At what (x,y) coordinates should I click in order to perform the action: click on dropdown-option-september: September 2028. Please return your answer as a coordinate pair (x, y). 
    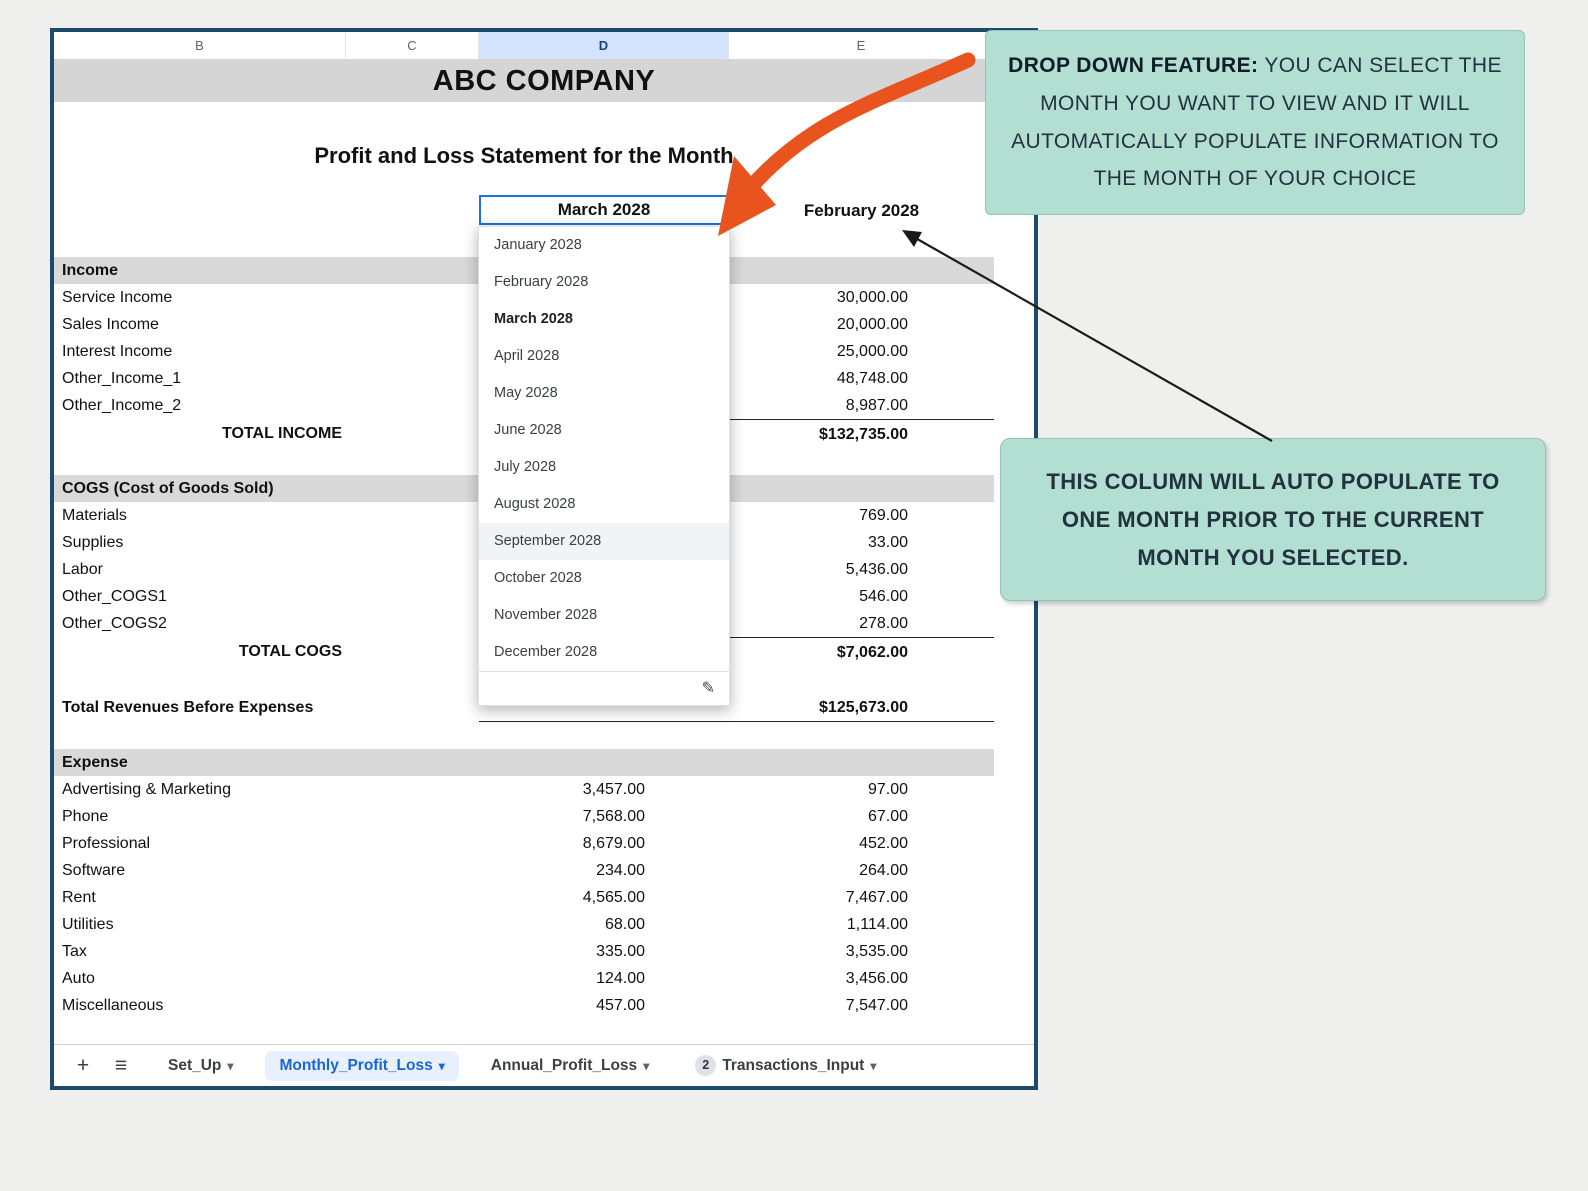
    Looking at the image, I should click on (604, 541).